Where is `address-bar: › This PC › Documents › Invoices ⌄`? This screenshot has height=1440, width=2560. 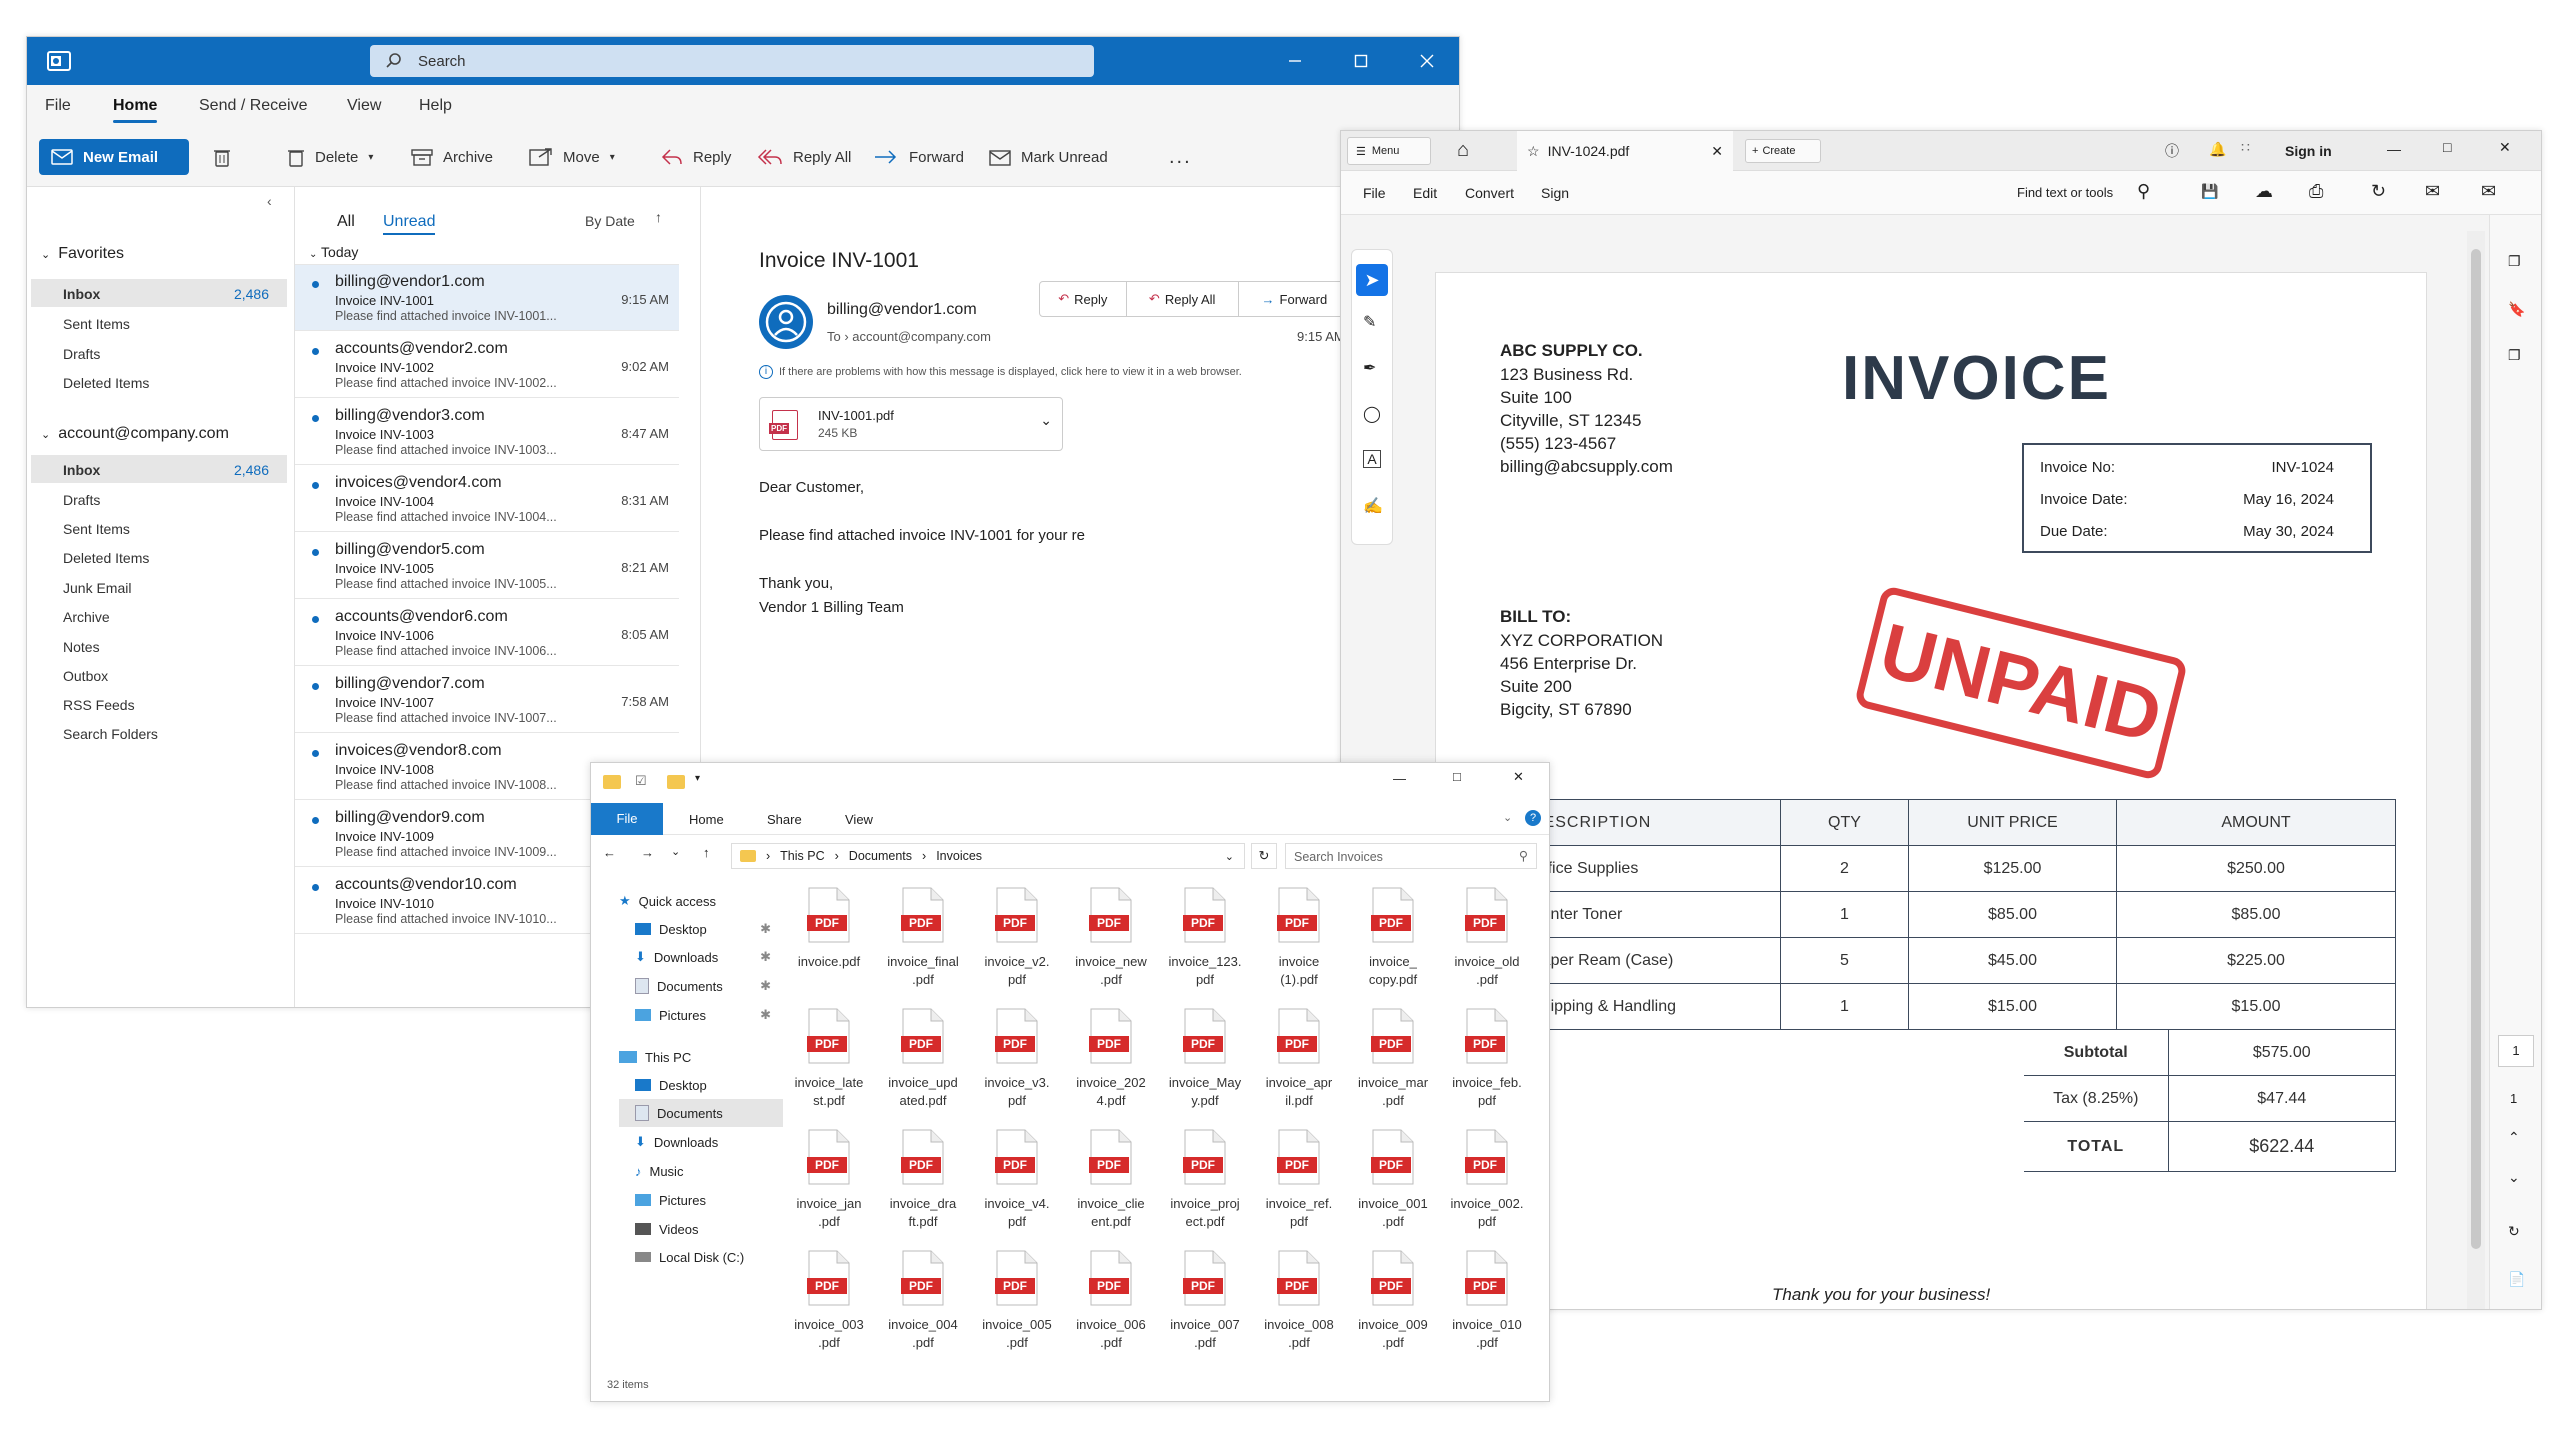 address-bar: › This PC › Documents › Invoices ⌄ is located at coordinates (988, 856).